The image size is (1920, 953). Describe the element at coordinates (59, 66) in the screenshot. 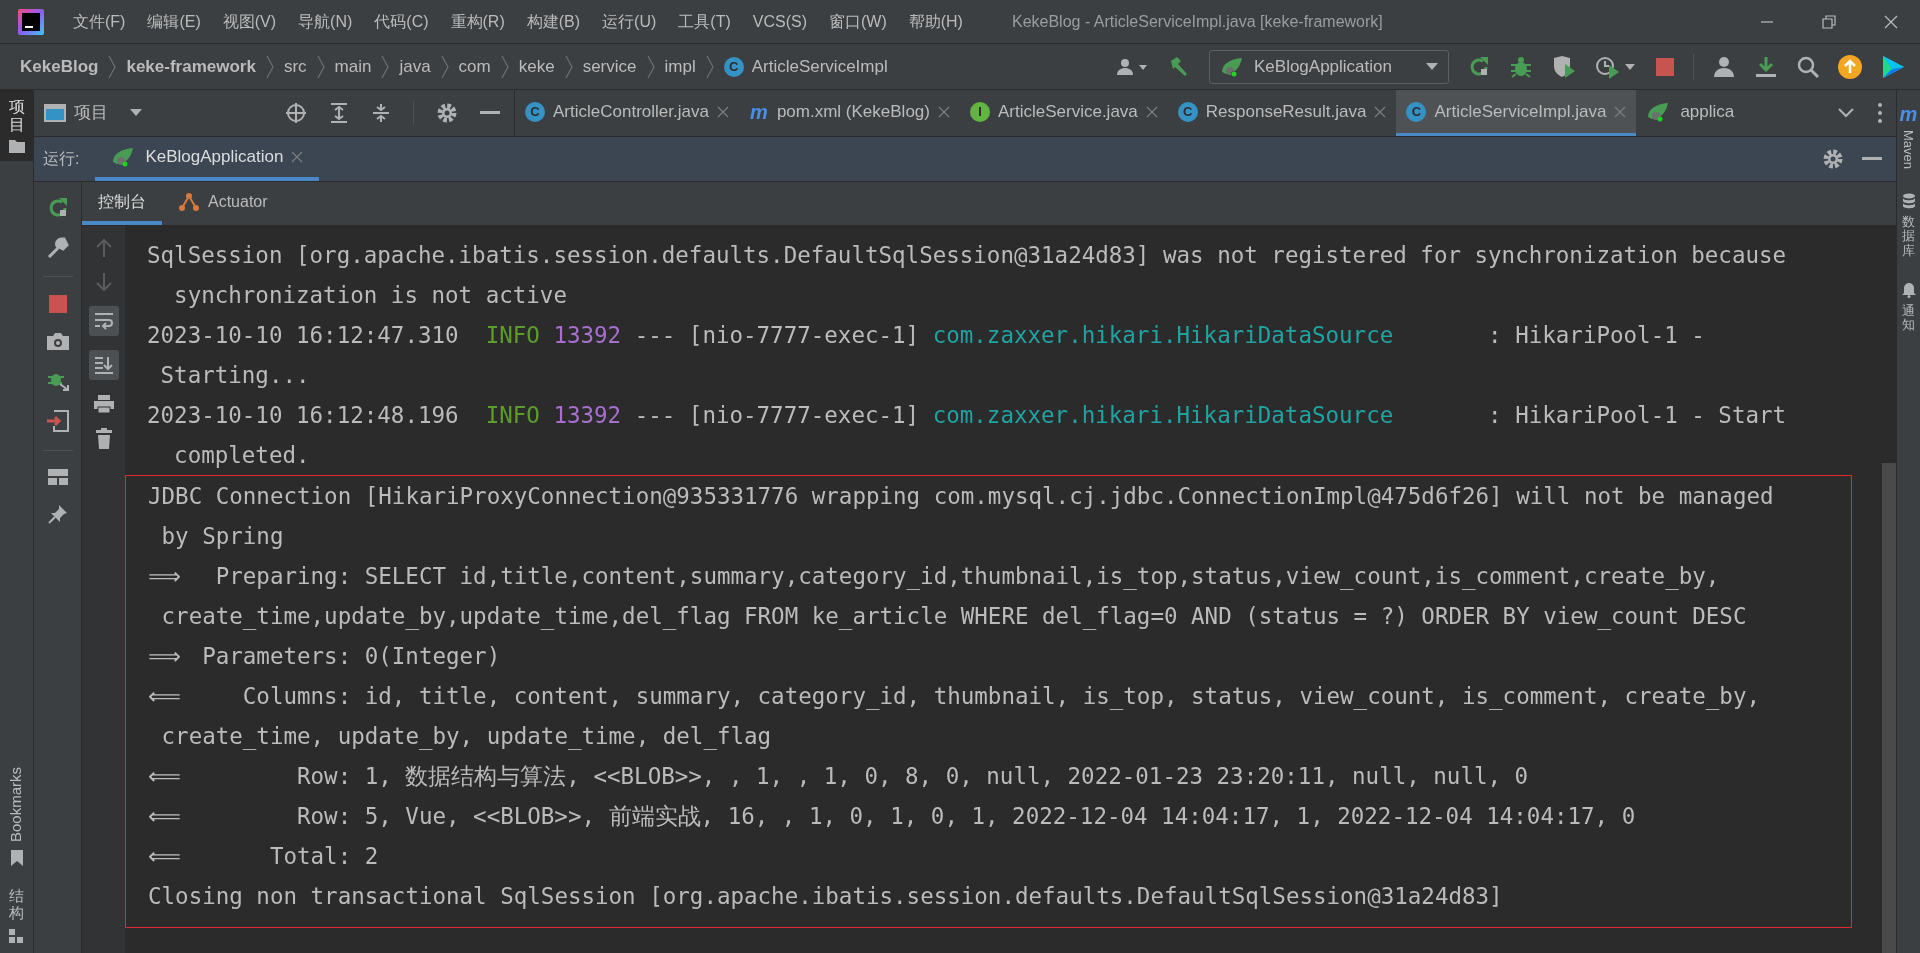

I see `breadcrumb-item: KekeBlog` at that location.